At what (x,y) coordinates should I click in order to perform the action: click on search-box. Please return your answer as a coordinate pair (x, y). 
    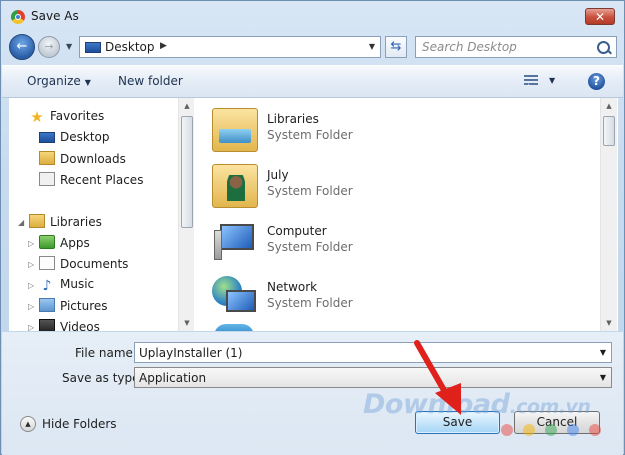
    Looking at the image, I should click on (516, 47).